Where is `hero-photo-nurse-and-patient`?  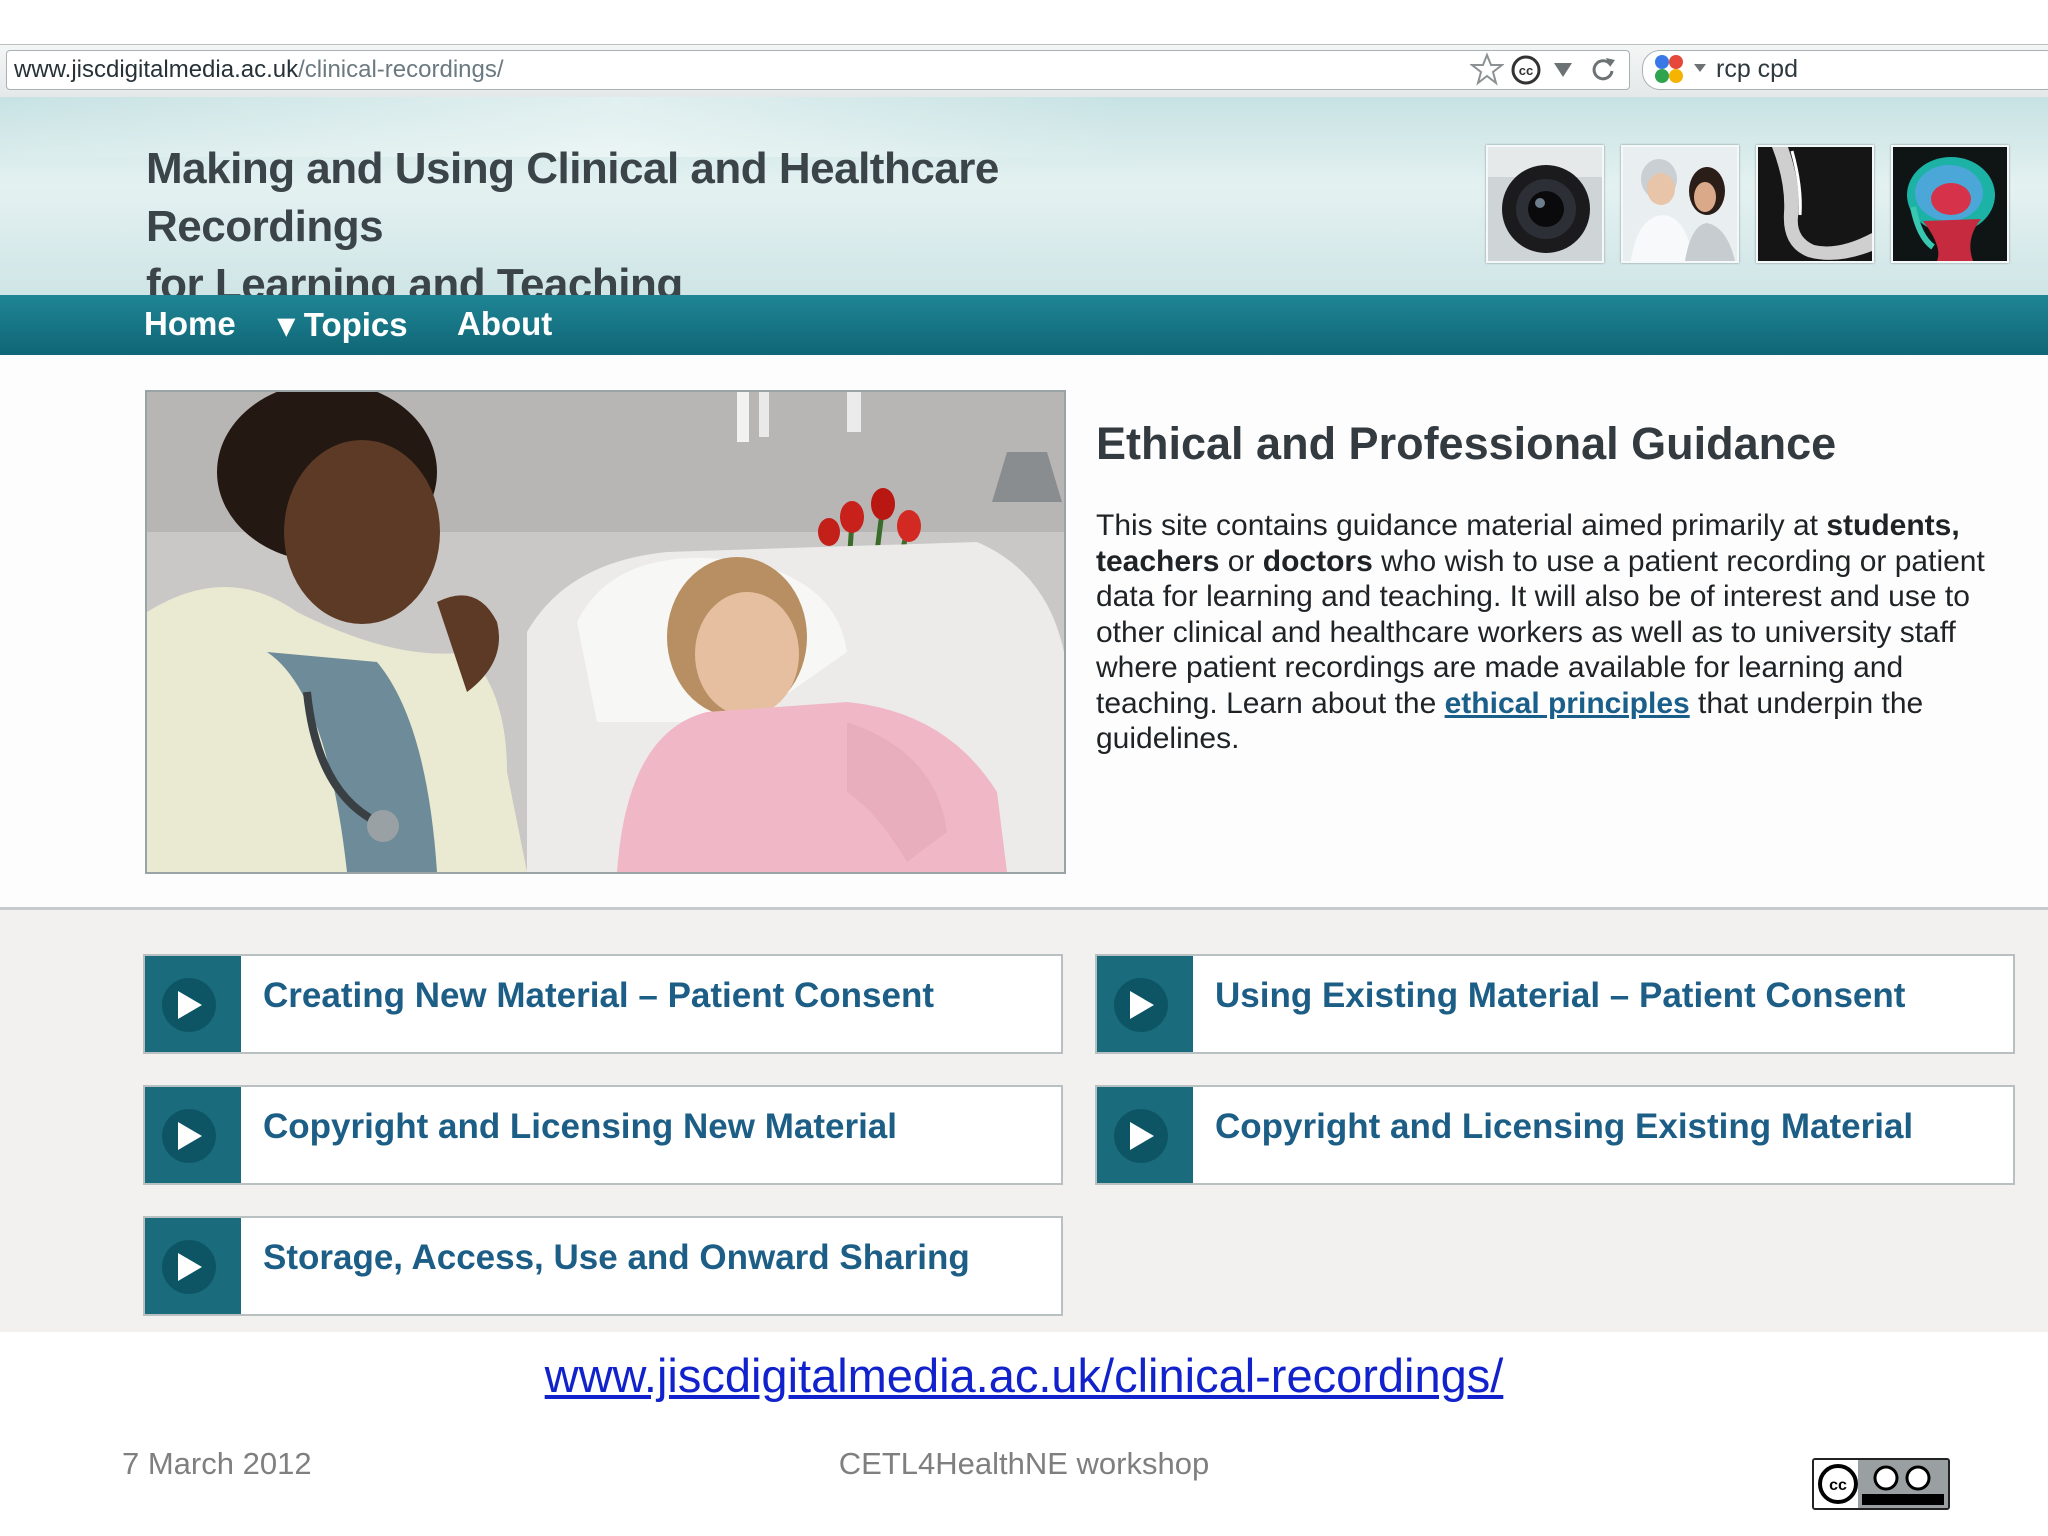 hero-photo-nurse-and-patient is located at coordinates (605, 632).